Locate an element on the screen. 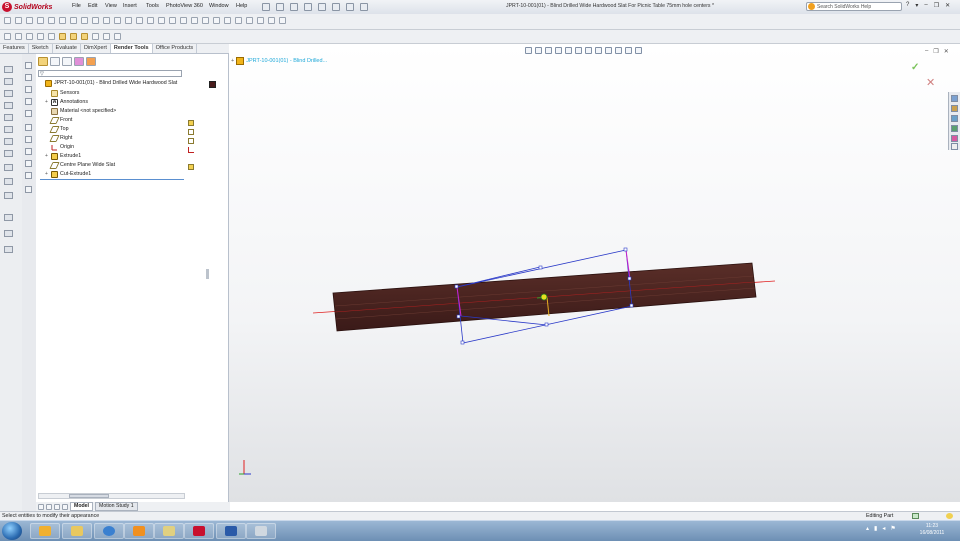  dimension-tool-icon is located at coordinates (8, 181).